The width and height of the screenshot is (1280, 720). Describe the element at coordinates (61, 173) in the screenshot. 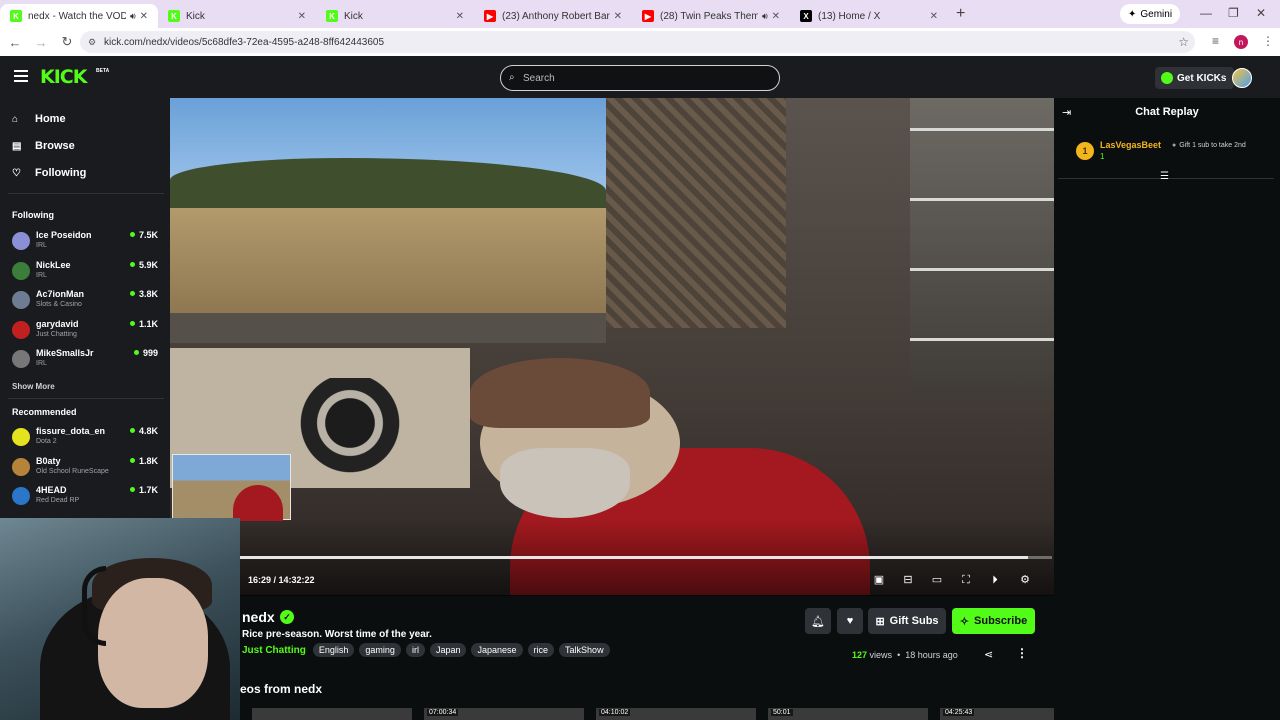

I see `nav-label: Following` at that location.